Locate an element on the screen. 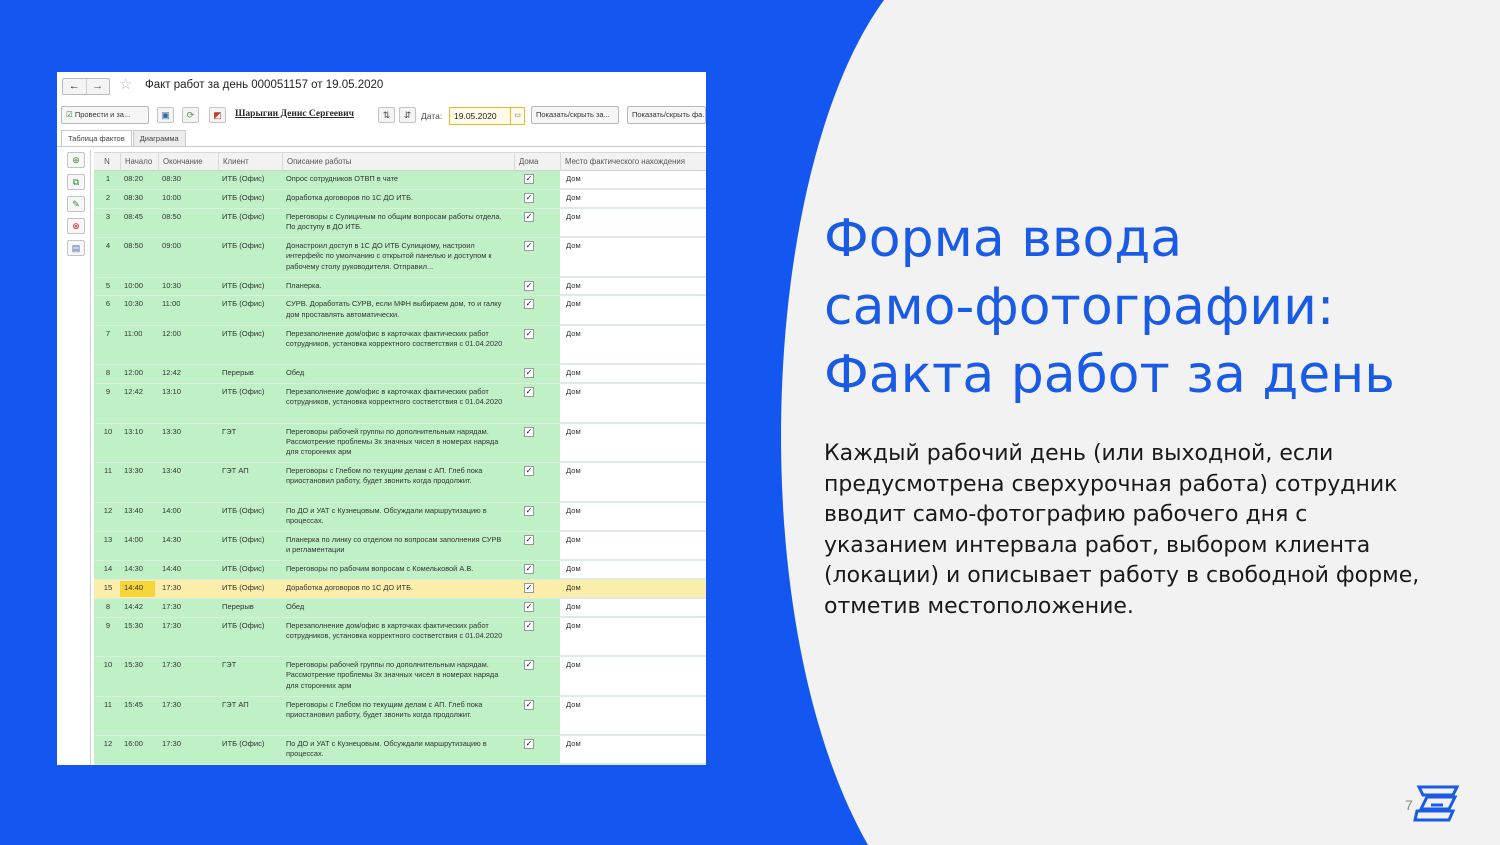 The image size is (1500, 845). cell-client: ГЭТ is located at coordinates (229, 665).